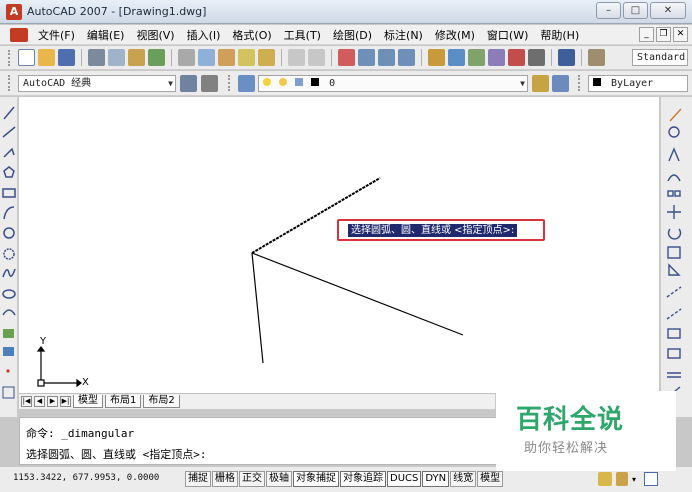  I want to click on spline-icon, so click(9, 273).